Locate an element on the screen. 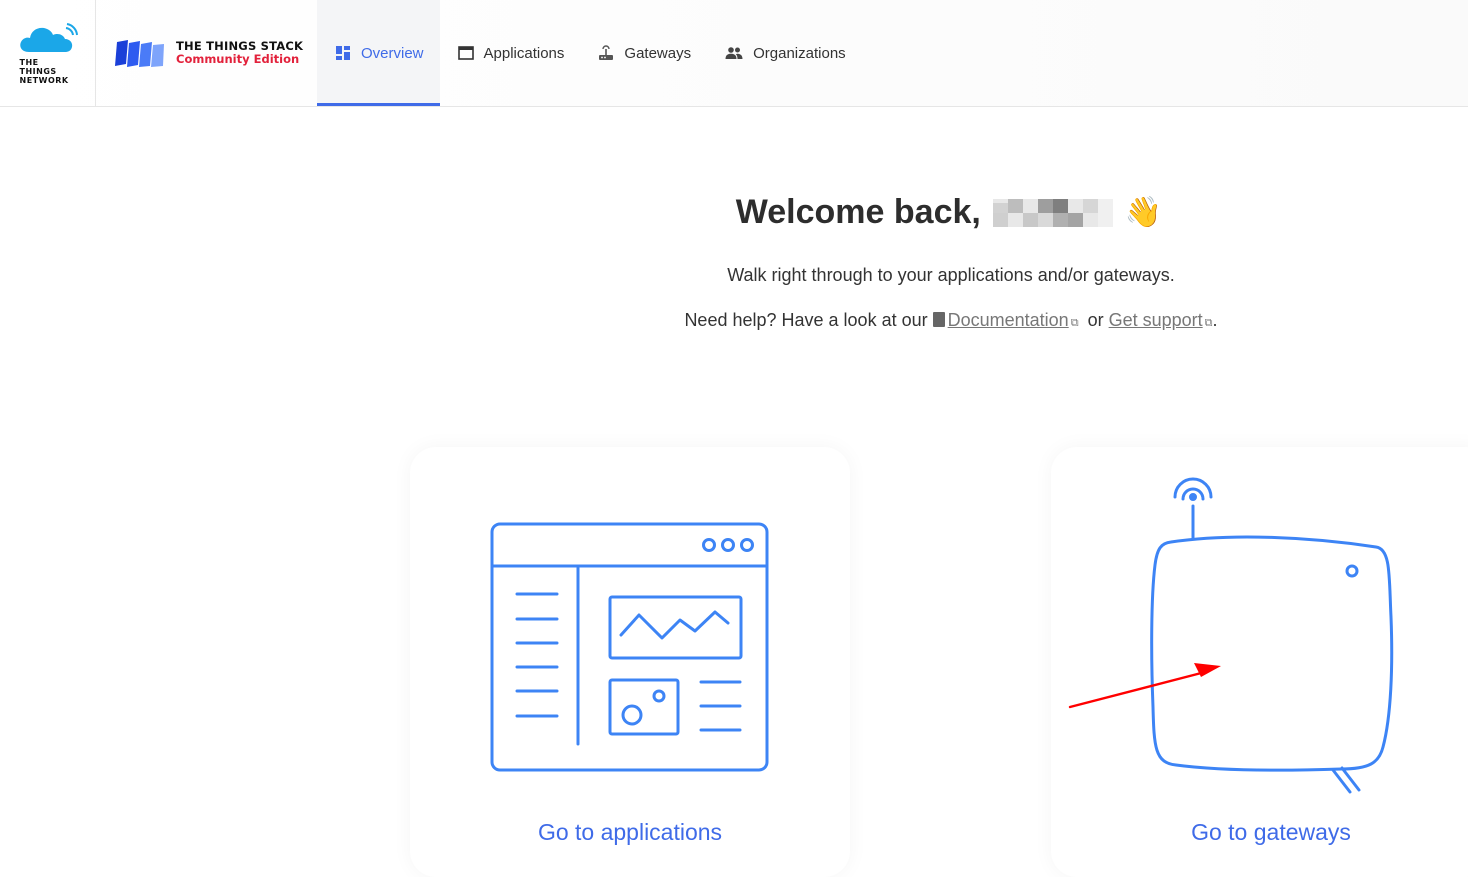 The width and height of the screenshot is (1468, 877). applications-card: Go to applications is located at coordinates (630, 662).